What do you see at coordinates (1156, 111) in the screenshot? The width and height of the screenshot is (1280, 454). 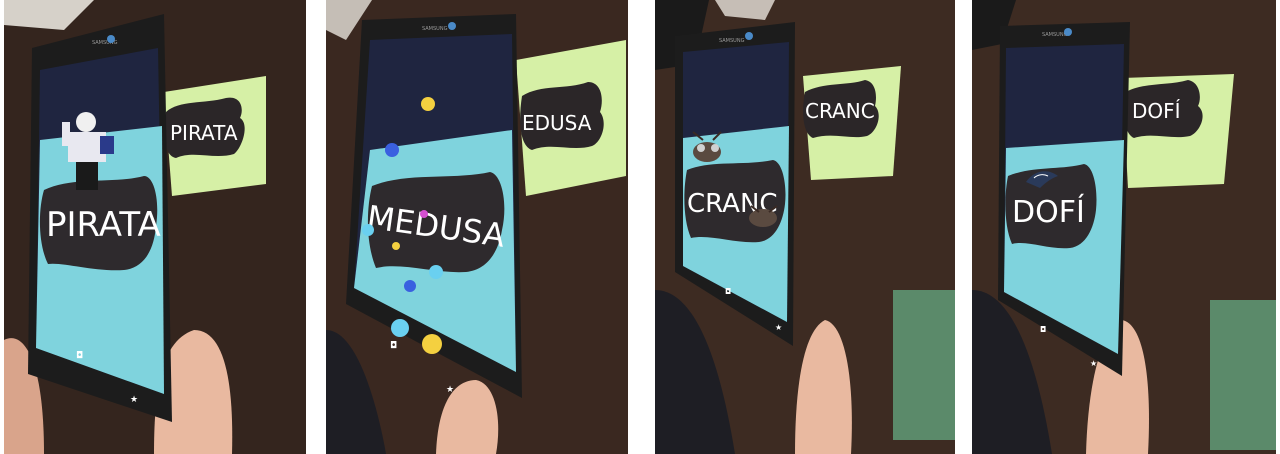 I see `card-word: DOFÍ` at bounding box center [1156, 111].